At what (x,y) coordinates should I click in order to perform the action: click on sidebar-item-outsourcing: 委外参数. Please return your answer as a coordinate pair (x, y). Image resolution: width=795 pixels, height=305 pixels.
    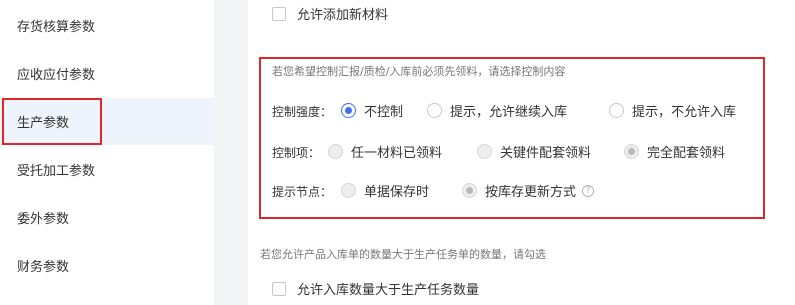
    Looking at the image, I should click on (107, 217).